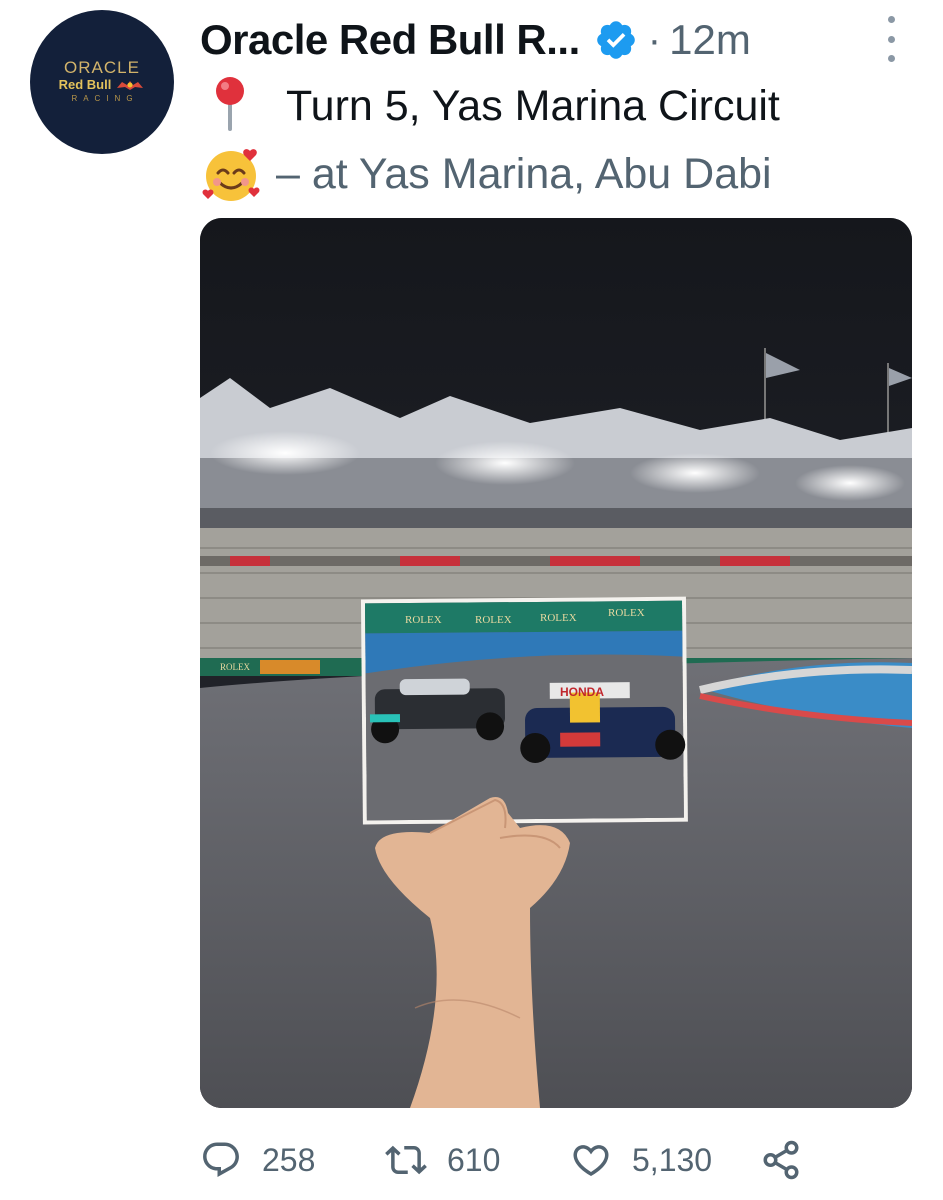 The height and width of the screenshot is (1200, 943). I want to click on tweet-text-line2: – at Yas Marina, Abu Dabi, so click(486, 174).